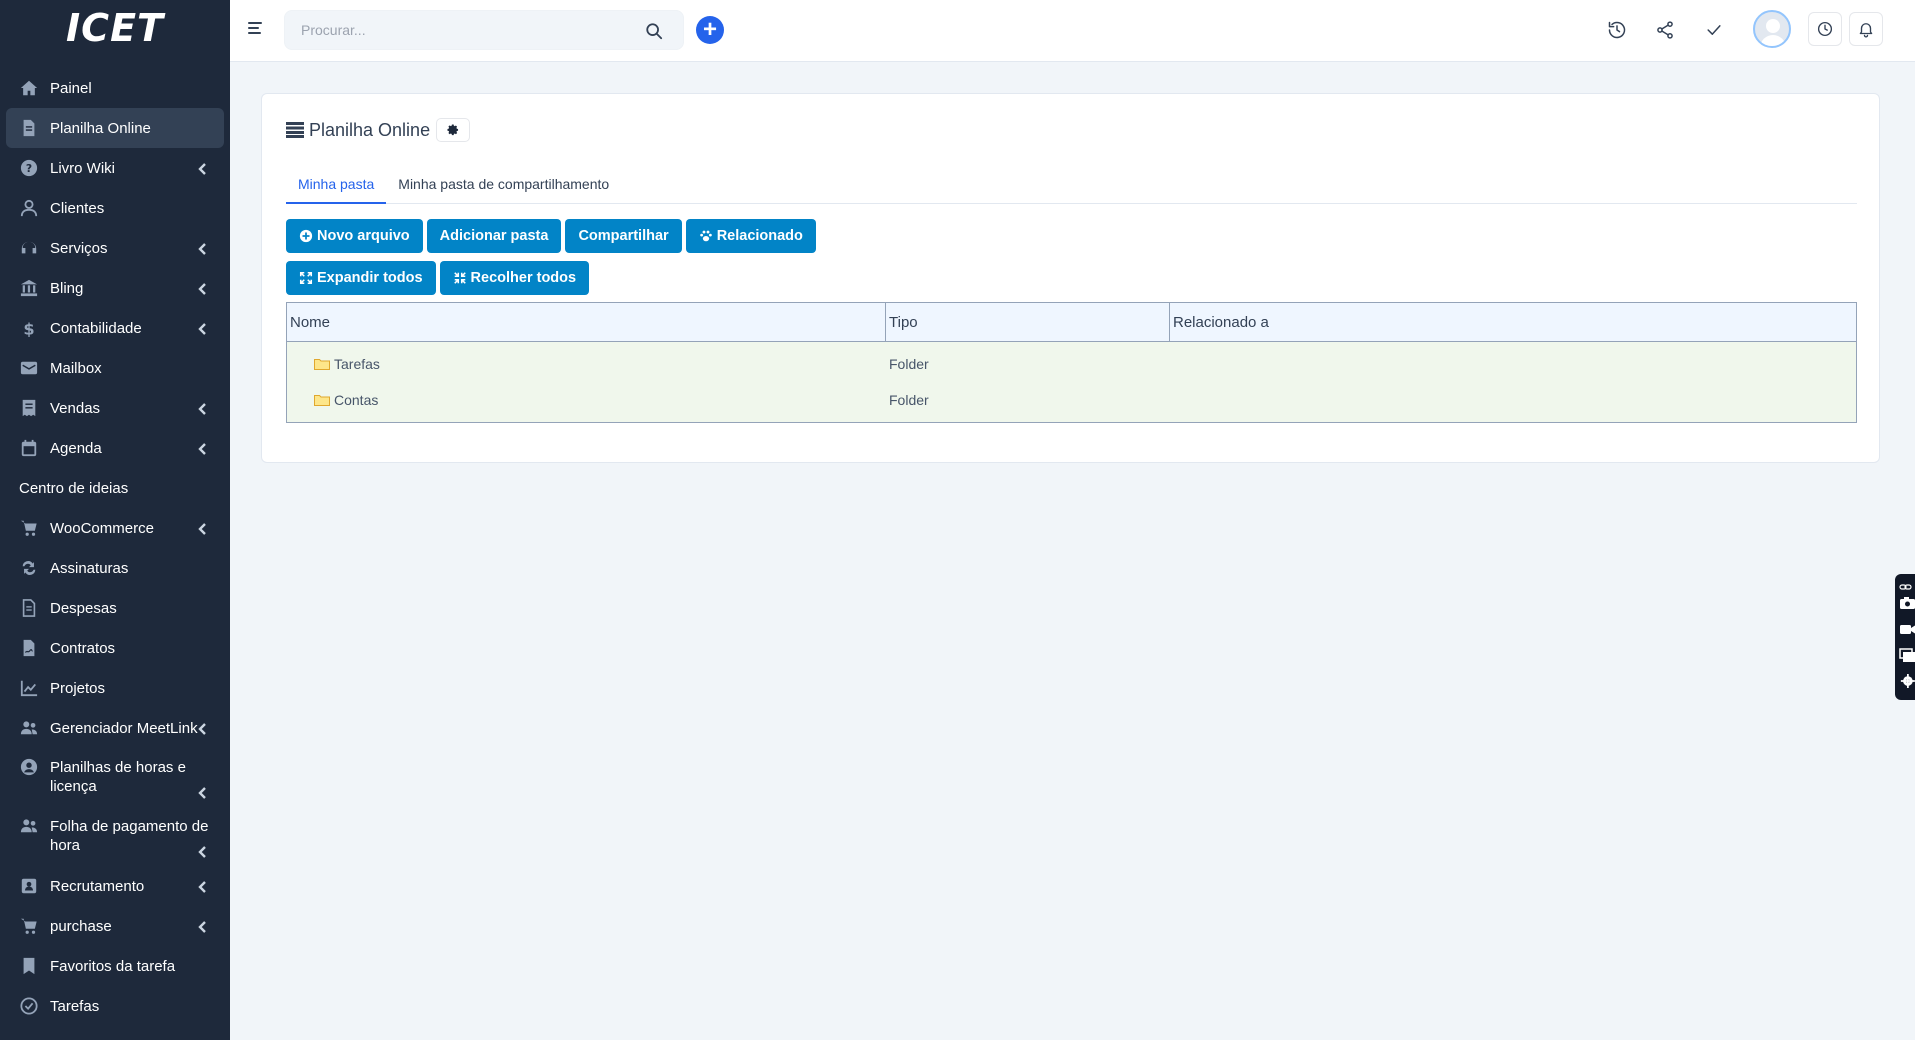 The width and height of the screenshot is (1915, 1040). I want to click on sidebar-item-label: WooCommerce, so click(102, 528).